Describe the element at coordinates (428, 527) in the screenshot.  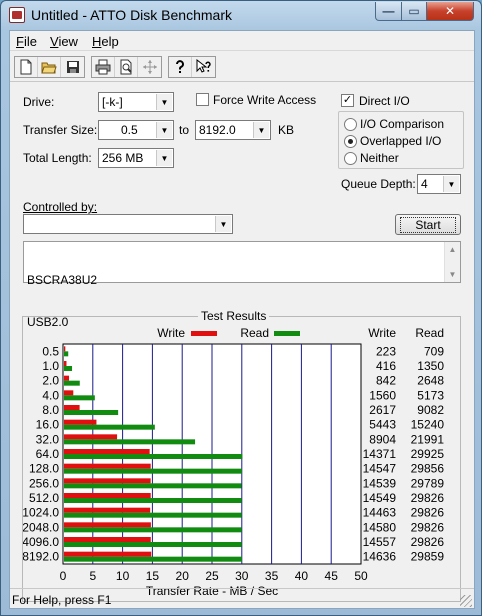
I see `read-value: 29826` at that location.